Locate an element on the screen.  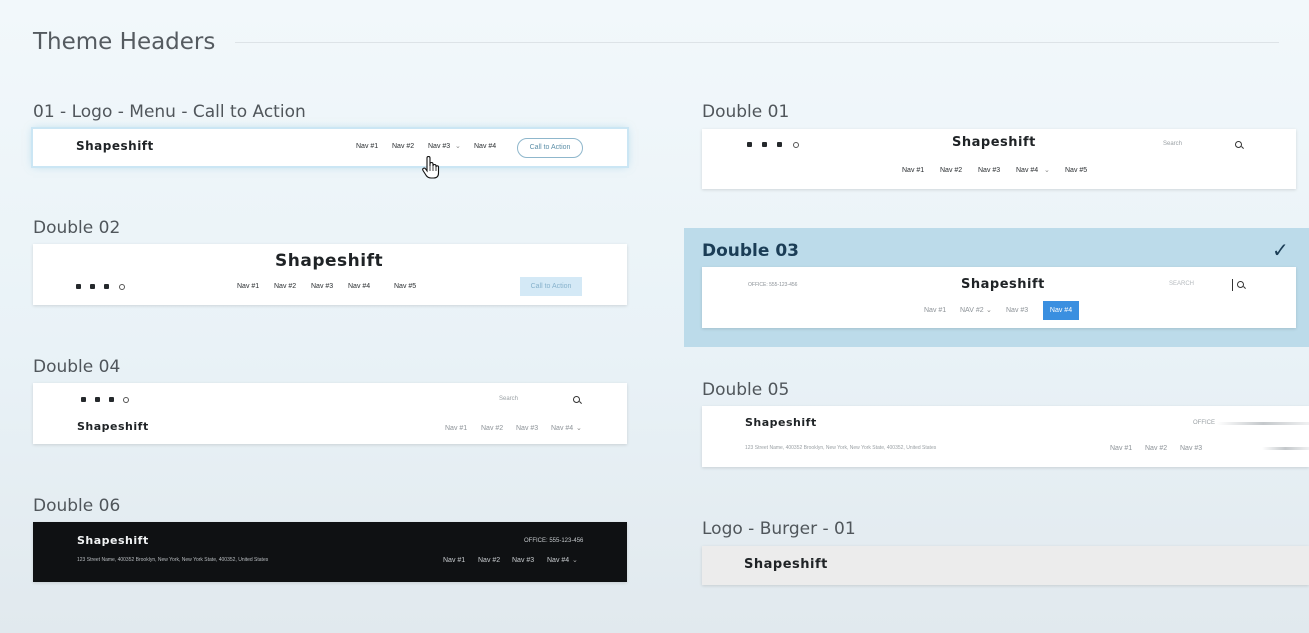
nav-item-4-active: Nav #4 is located at coordinates (1061, 310).